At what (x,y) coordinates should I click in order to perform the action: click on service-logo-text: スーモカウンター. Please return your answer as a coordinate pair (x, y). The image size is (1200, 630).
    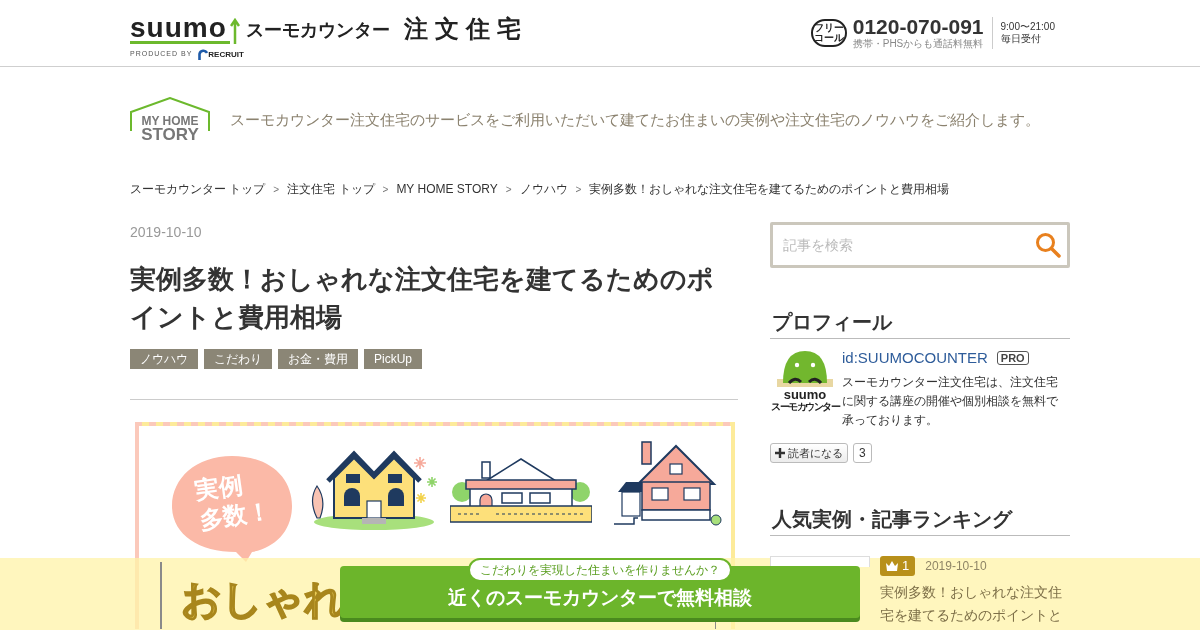
    Looking at the image, I should click on (317, 29).